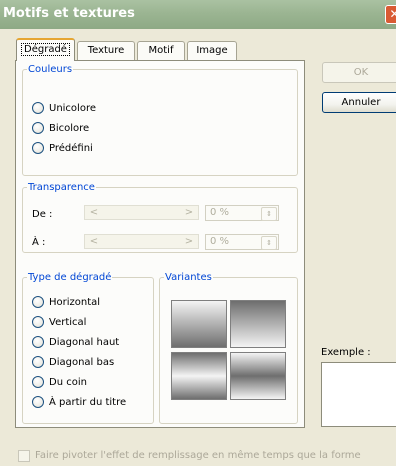  I want to click on tab-image: Image, so click(212, 50).